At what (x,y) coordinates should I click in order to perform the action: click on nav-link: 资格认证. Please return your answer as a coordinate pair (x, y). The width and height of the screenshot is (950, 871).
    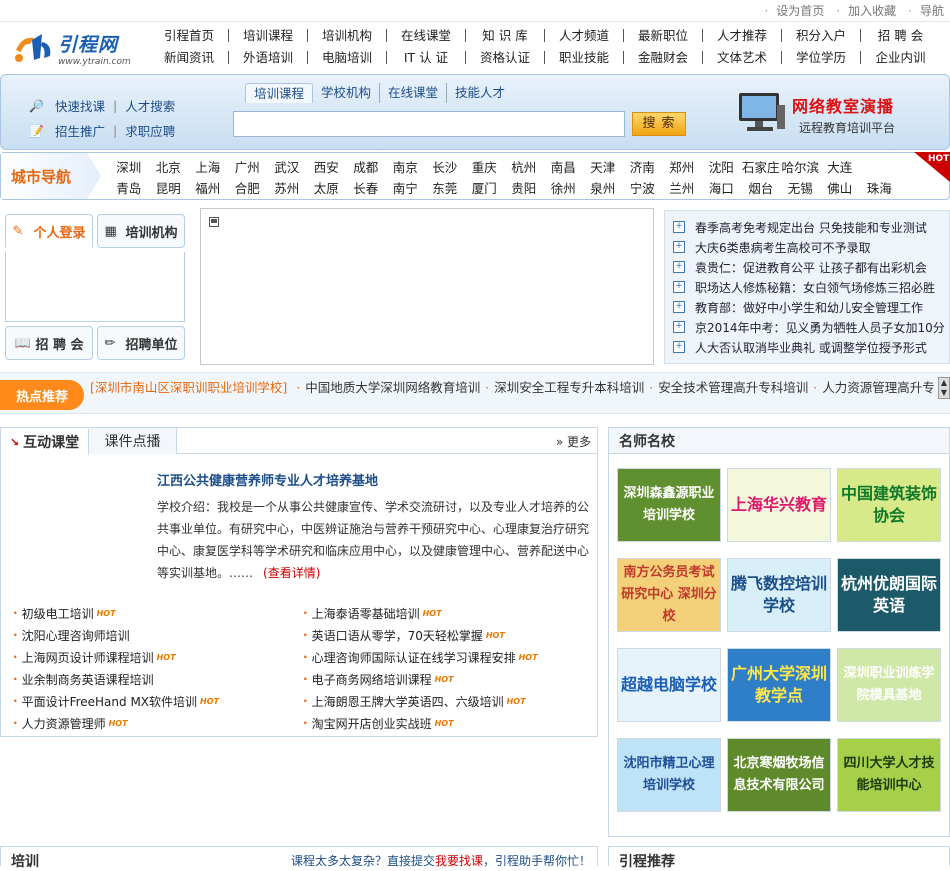
    Looking at the image, I should click on (505, 57).